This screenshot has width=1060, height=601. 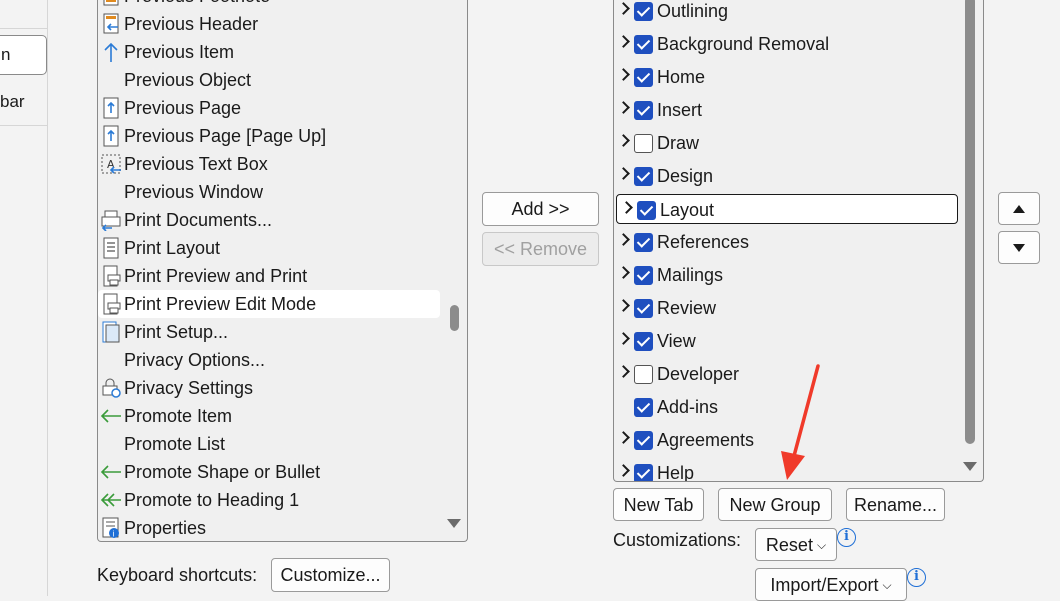 I want to click on ribbon-scrollbar-thumb, so click(x=970, y=222).